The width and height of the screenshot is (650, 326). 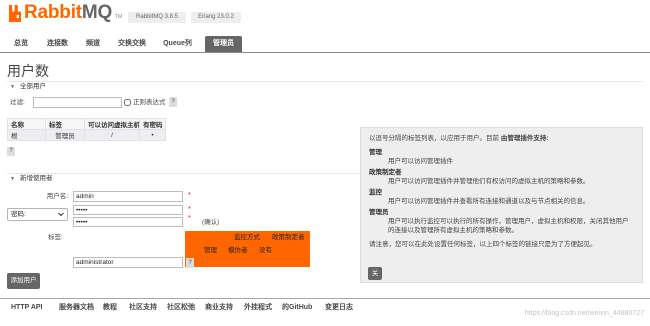 I want to click on tags-label: 标签:, so click(x=55, y=237).